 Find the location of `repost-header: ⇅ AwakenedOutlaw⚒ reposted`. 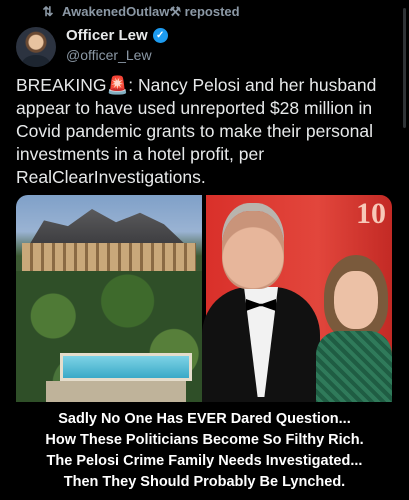

repost-header: ⇅ AwakenedOutlaw⚒ reposted is located at coordinates (140, 12).